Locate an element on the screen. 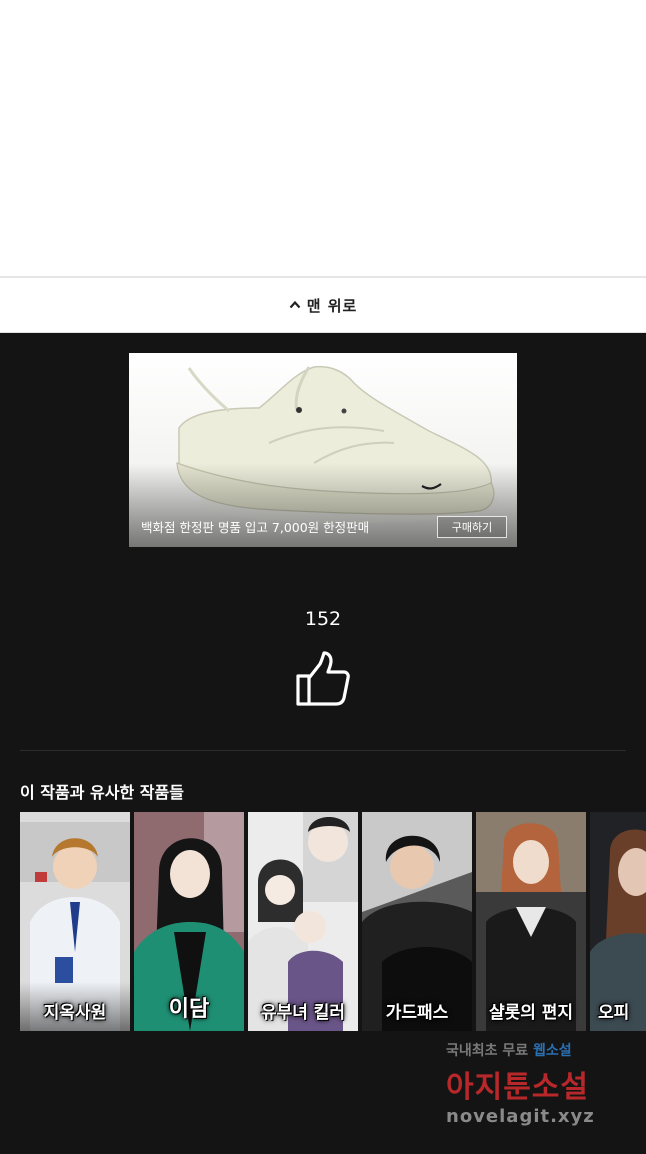 This screenshot has height=1154, width=646. similar-work-card: 지옥사원 is located at coordinates (75, 921).